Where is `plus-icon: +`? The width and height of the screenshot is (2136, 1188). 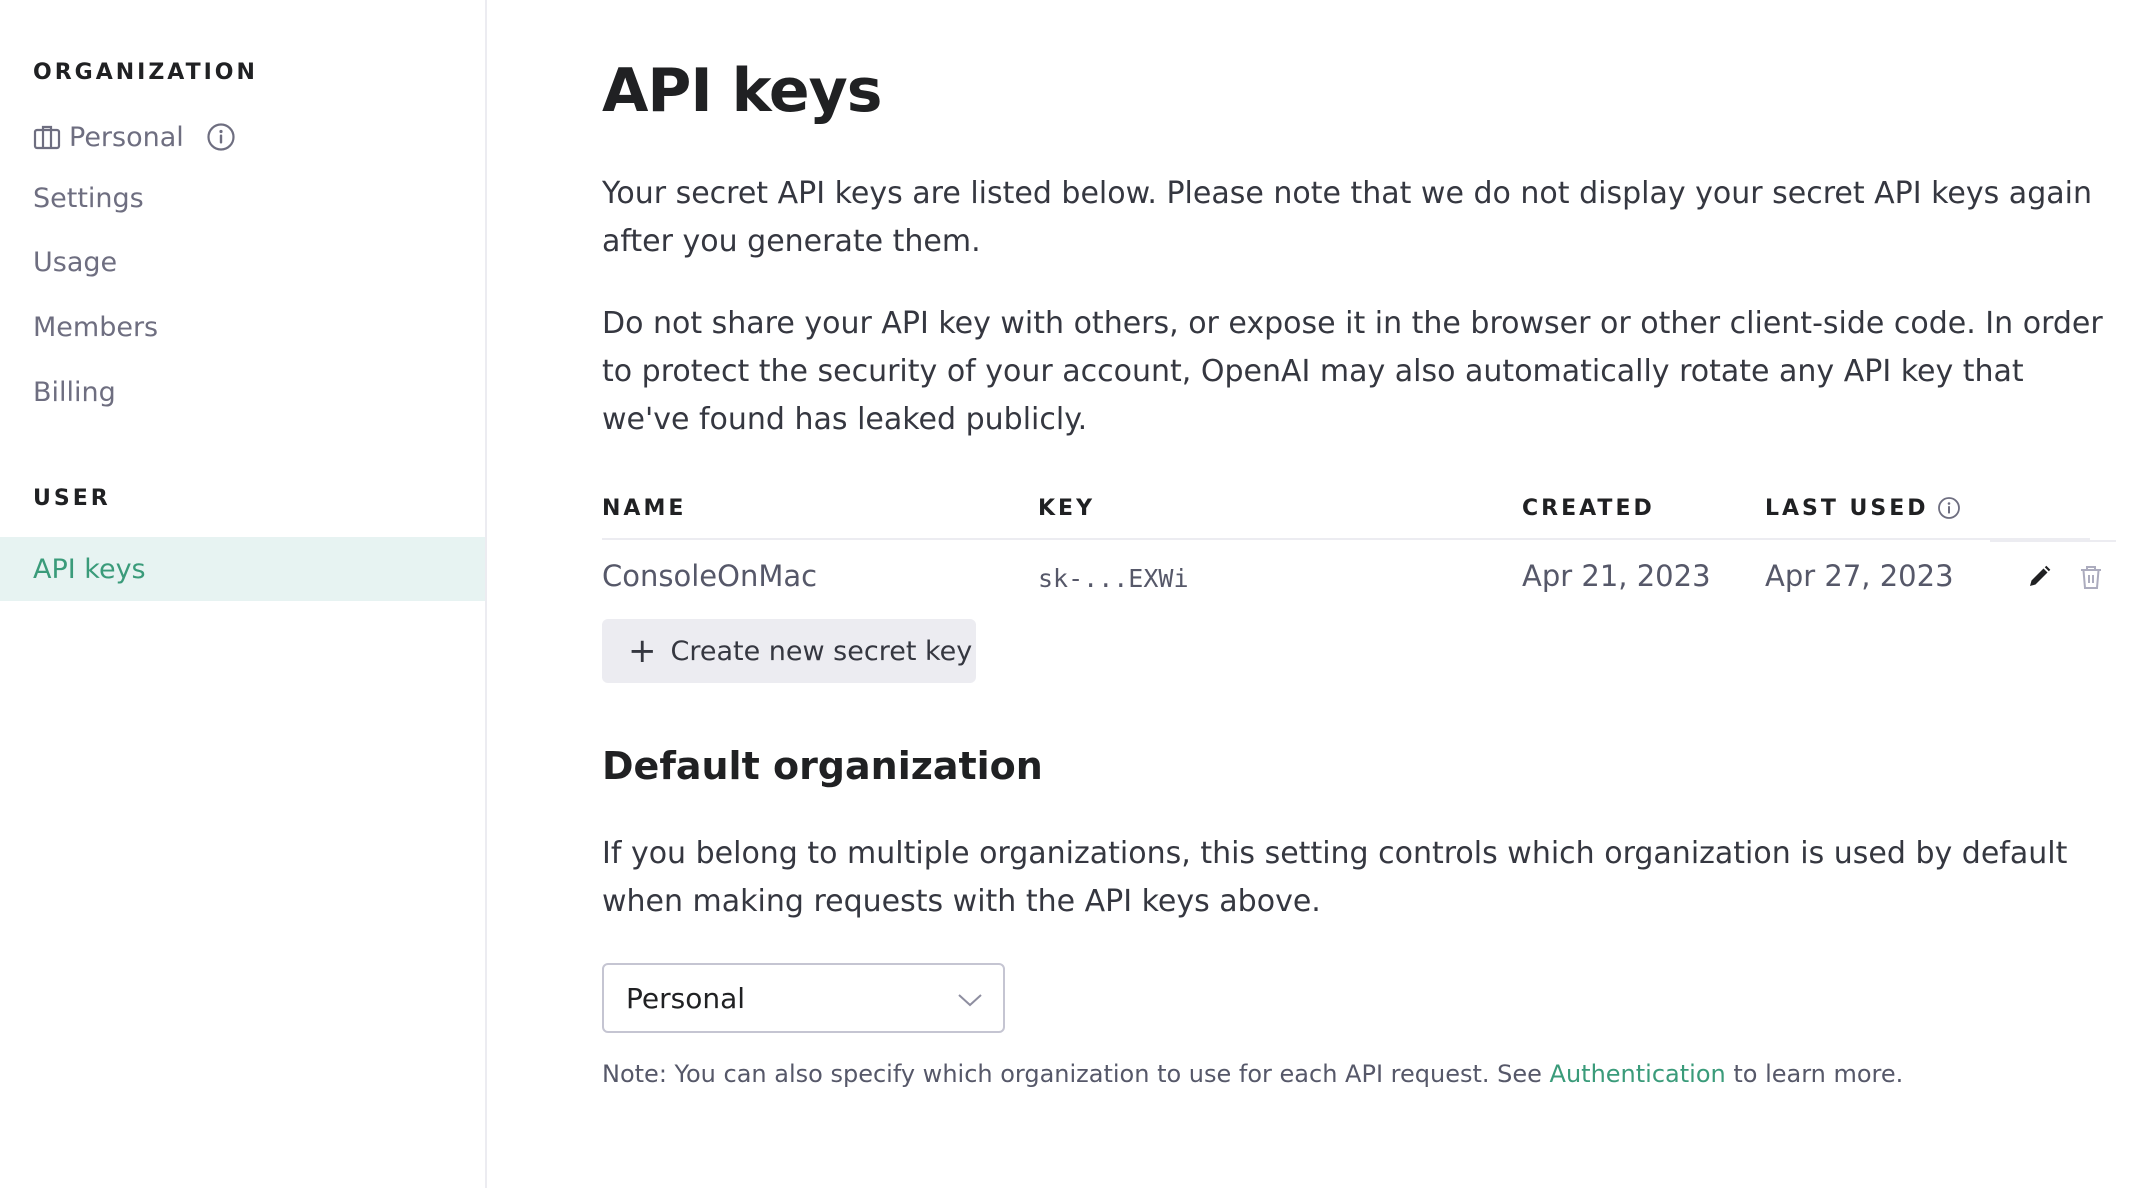 plus-icon: + is located at coordinates (642, 651).